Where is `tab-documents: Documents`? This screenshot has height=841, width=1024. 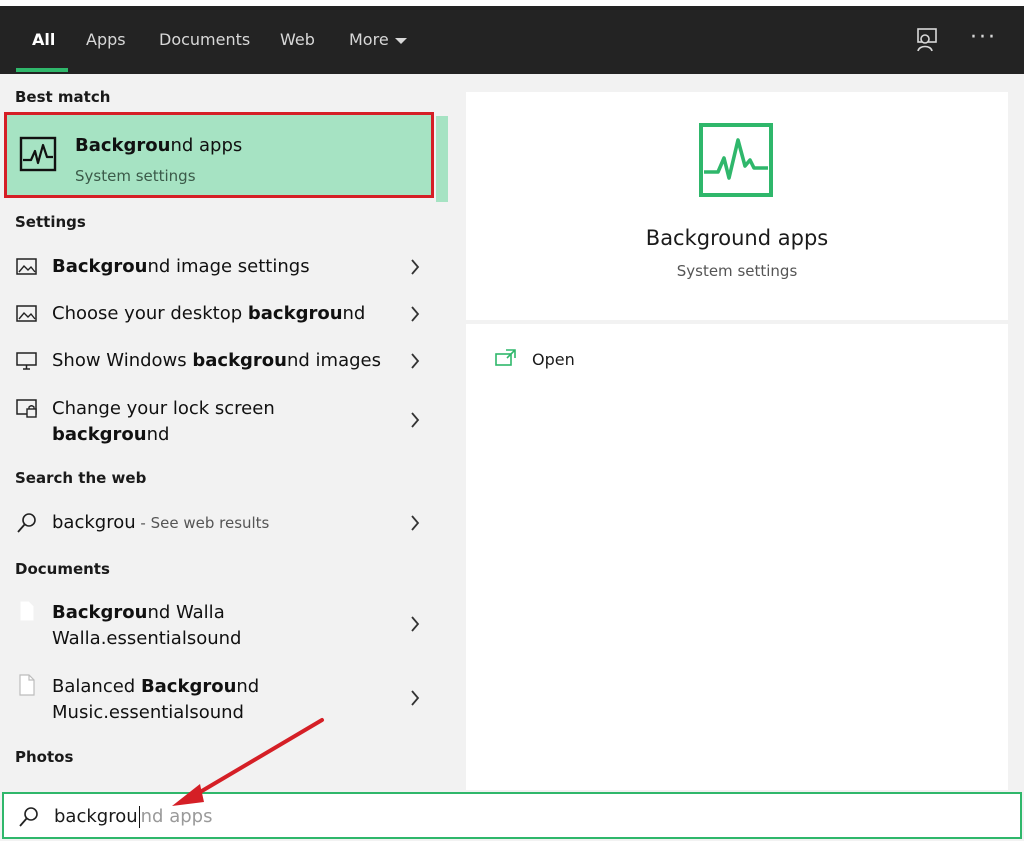 tab-documents: Documents is located at coordinates (204, 40).